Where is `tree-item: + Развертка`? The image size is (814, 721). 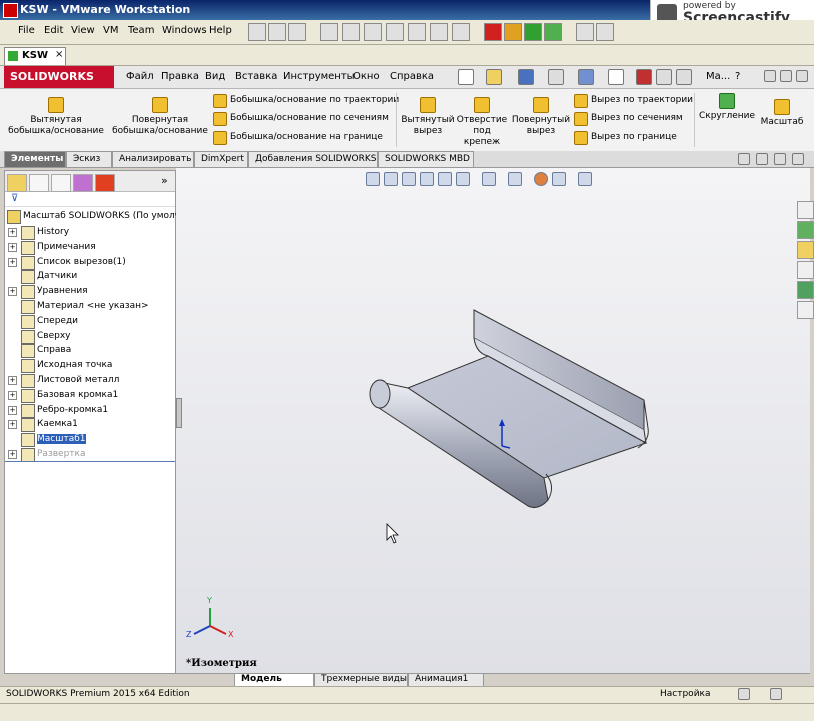 tree-item: + Развертка is located at coordinates (90, 454).